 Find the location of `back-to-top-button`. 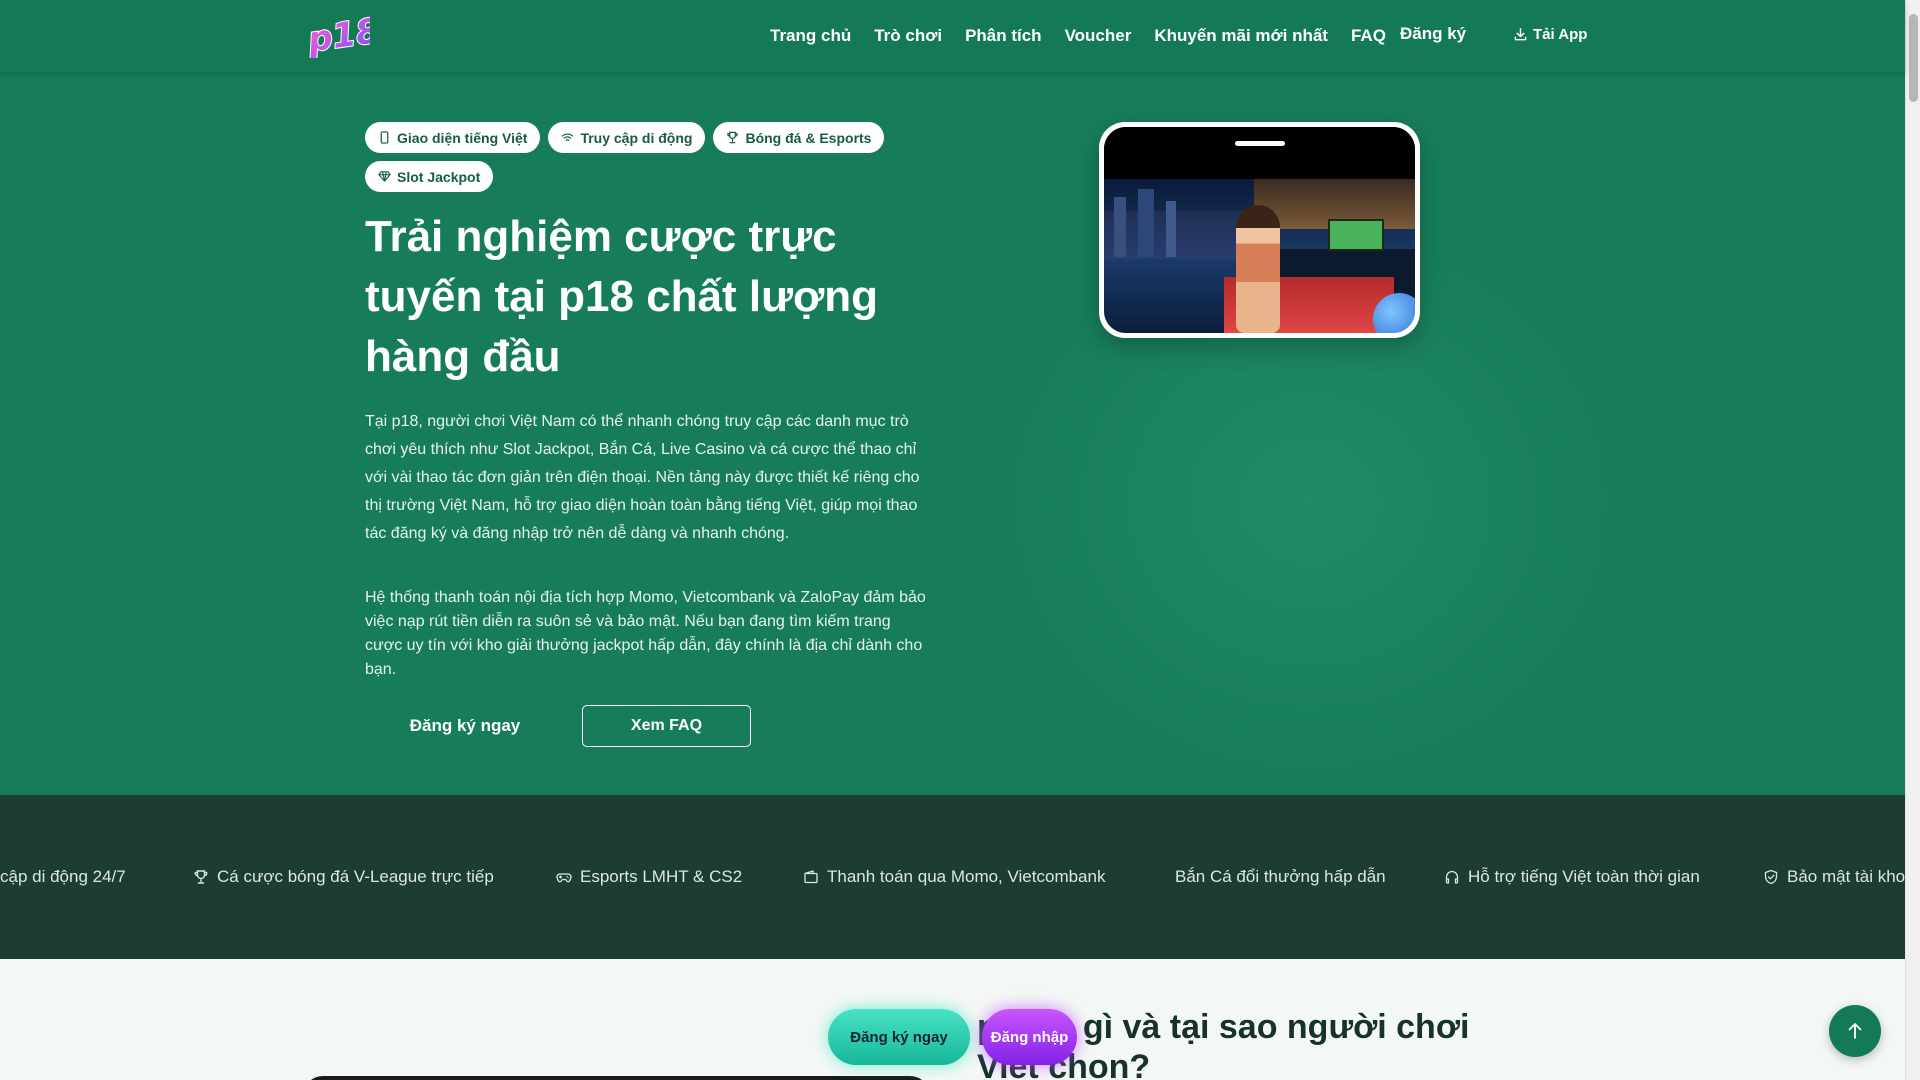

back-to-top-button is located at coordinates (1855, 1031).